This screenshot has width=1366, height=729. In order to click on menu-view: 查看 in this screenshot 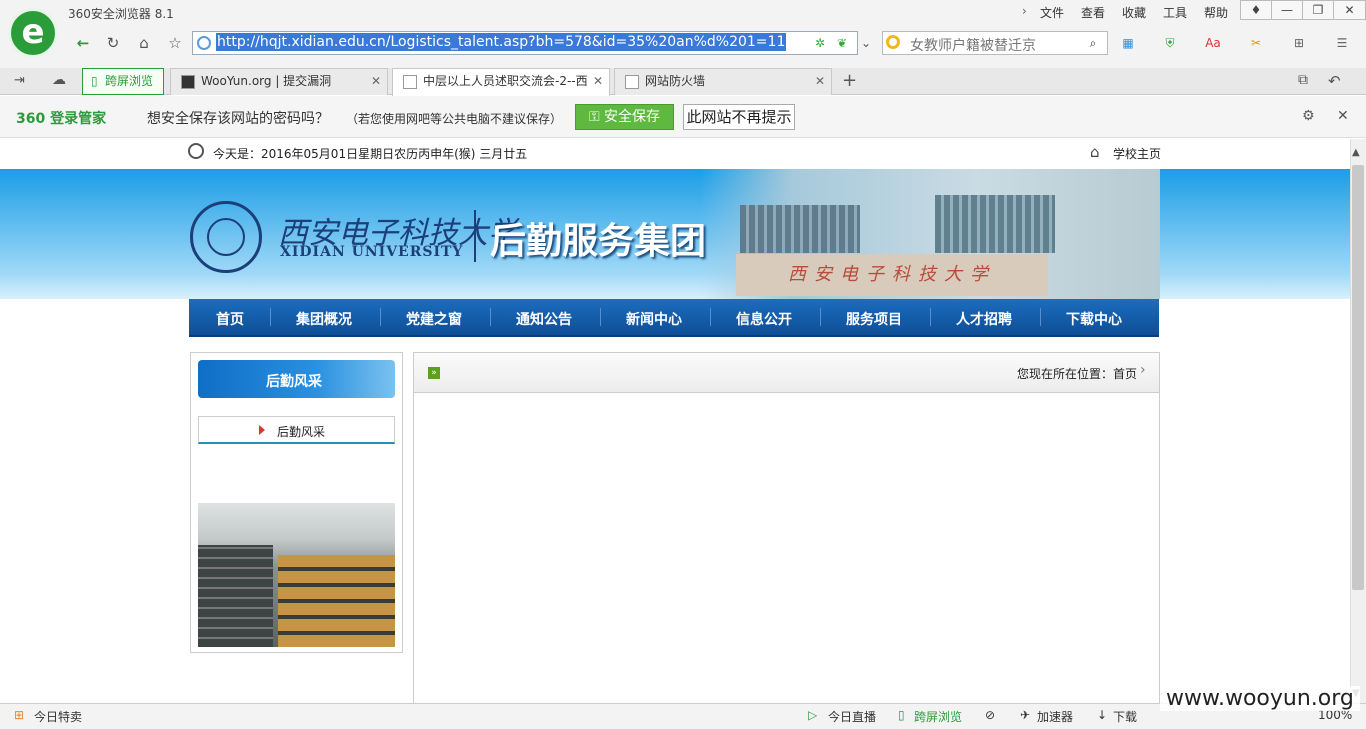, I will do `click(1093, 12)`.